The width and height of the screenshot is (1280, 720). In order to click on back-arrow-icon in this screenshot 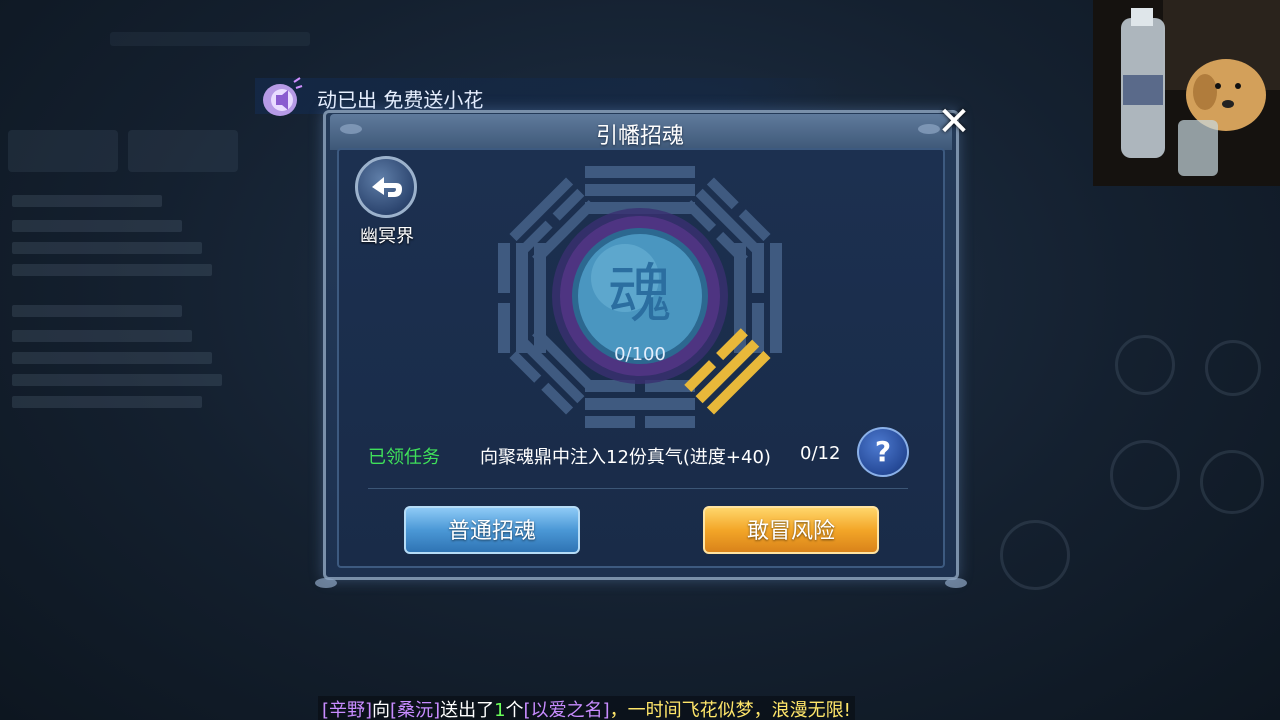, I will do `click(387, 187)`.